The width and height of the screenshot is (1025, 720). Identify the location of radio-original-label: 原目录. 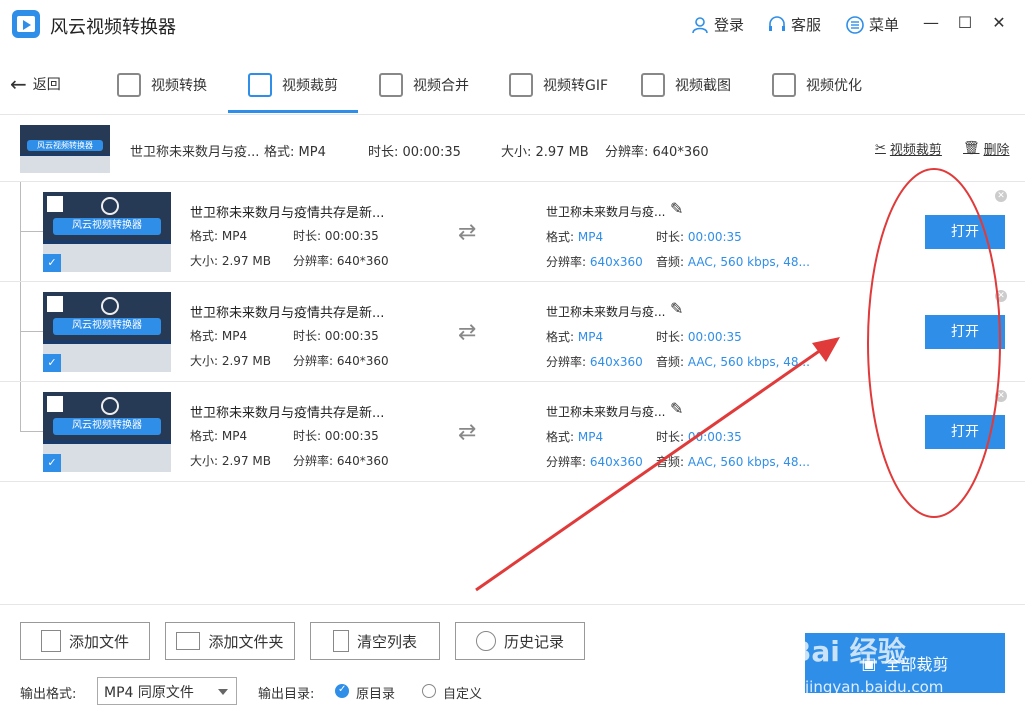
(376, 694).